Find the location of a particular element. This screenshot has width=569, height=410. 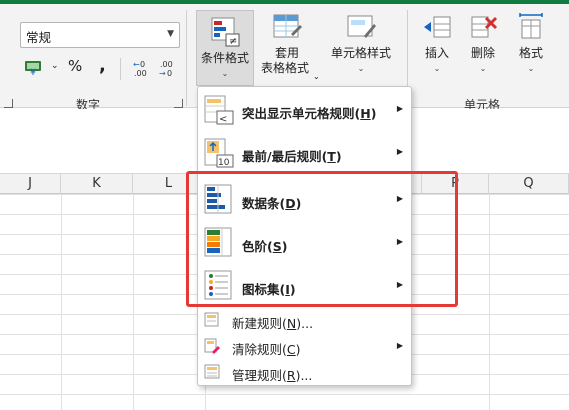

delete-cells-icon is located at coordinates (484, 27).